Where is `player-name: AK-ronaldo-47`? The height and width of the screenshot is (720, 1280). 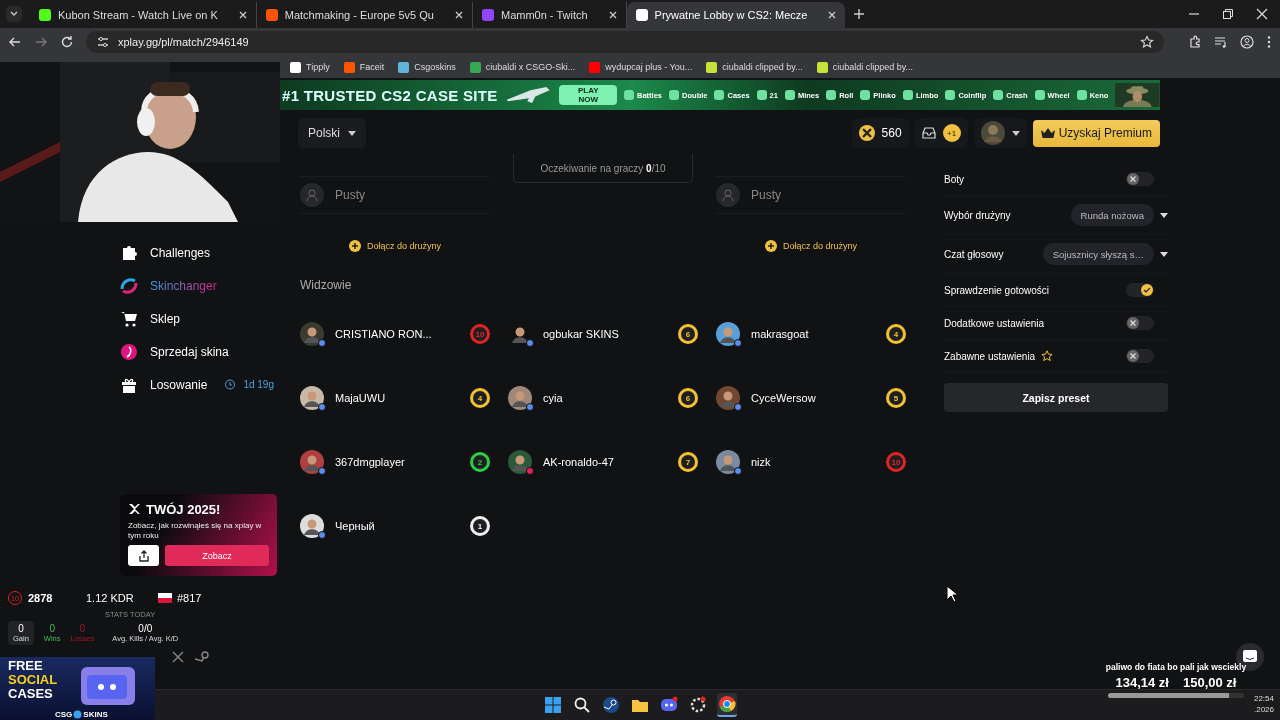
player-name: AK-ronaldo-47 is located at coordinates (605, 462).